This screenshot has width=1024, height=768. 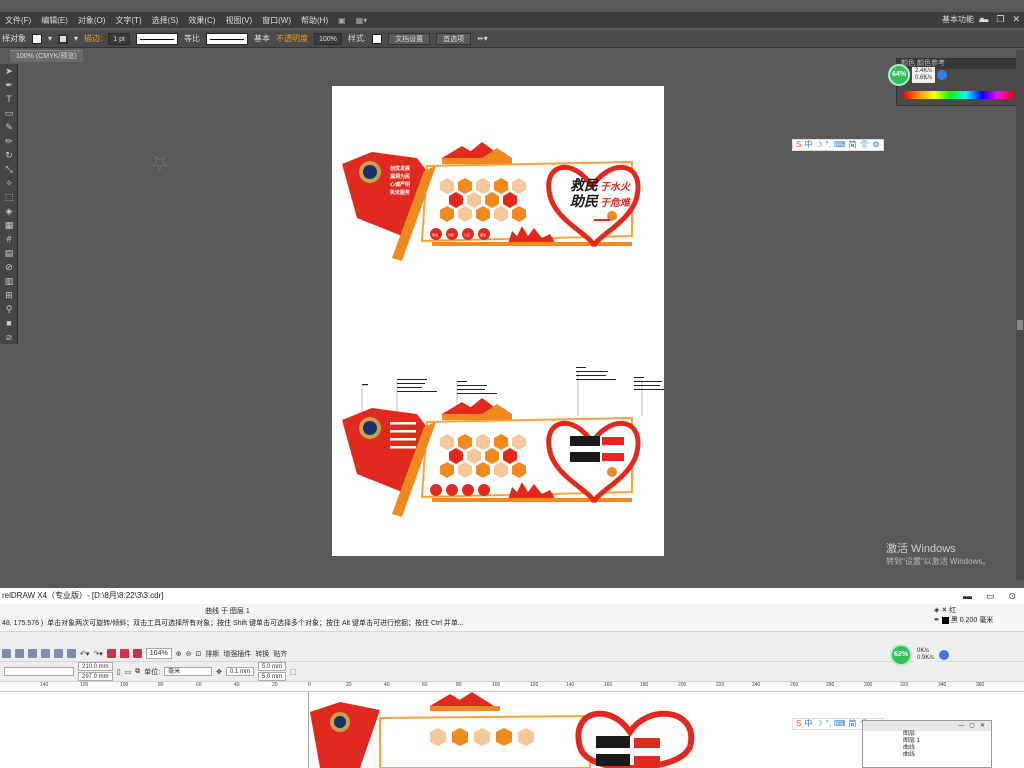 I want to click on toolbar-snap: 贴齐, so click(x=280, y=654).